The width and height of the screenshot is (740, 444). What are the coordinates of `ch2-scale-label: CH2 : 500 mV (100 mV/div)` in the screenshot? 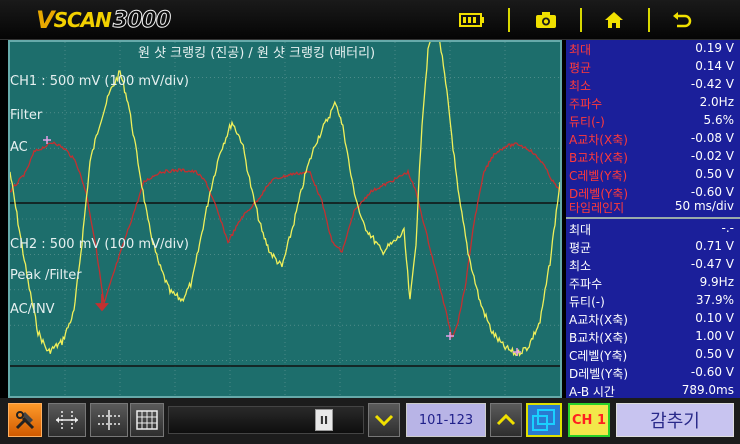 It's located at (99, 244).